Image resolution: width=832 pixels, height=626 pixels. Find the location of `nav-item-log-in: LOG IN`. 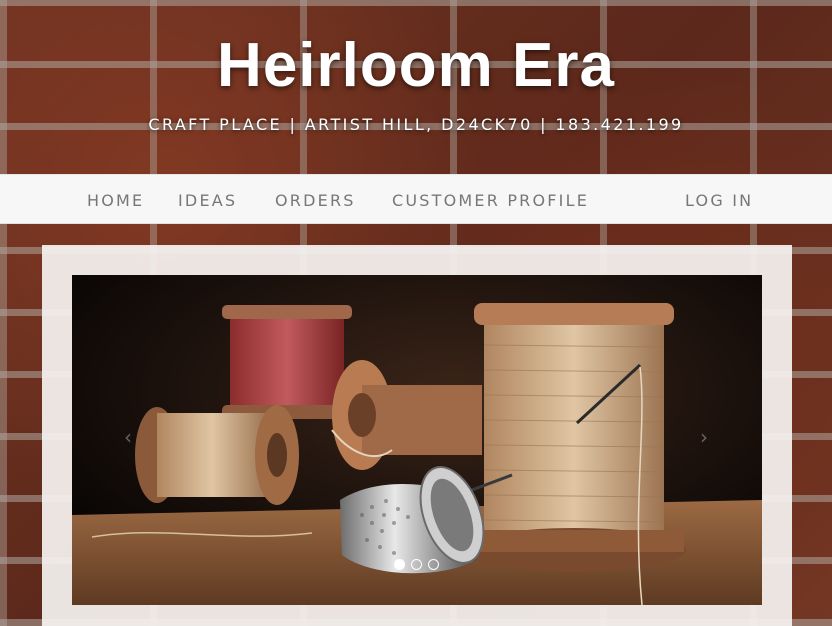

nav-item-log-in: LOG IN is located at coordinates (719, 200).